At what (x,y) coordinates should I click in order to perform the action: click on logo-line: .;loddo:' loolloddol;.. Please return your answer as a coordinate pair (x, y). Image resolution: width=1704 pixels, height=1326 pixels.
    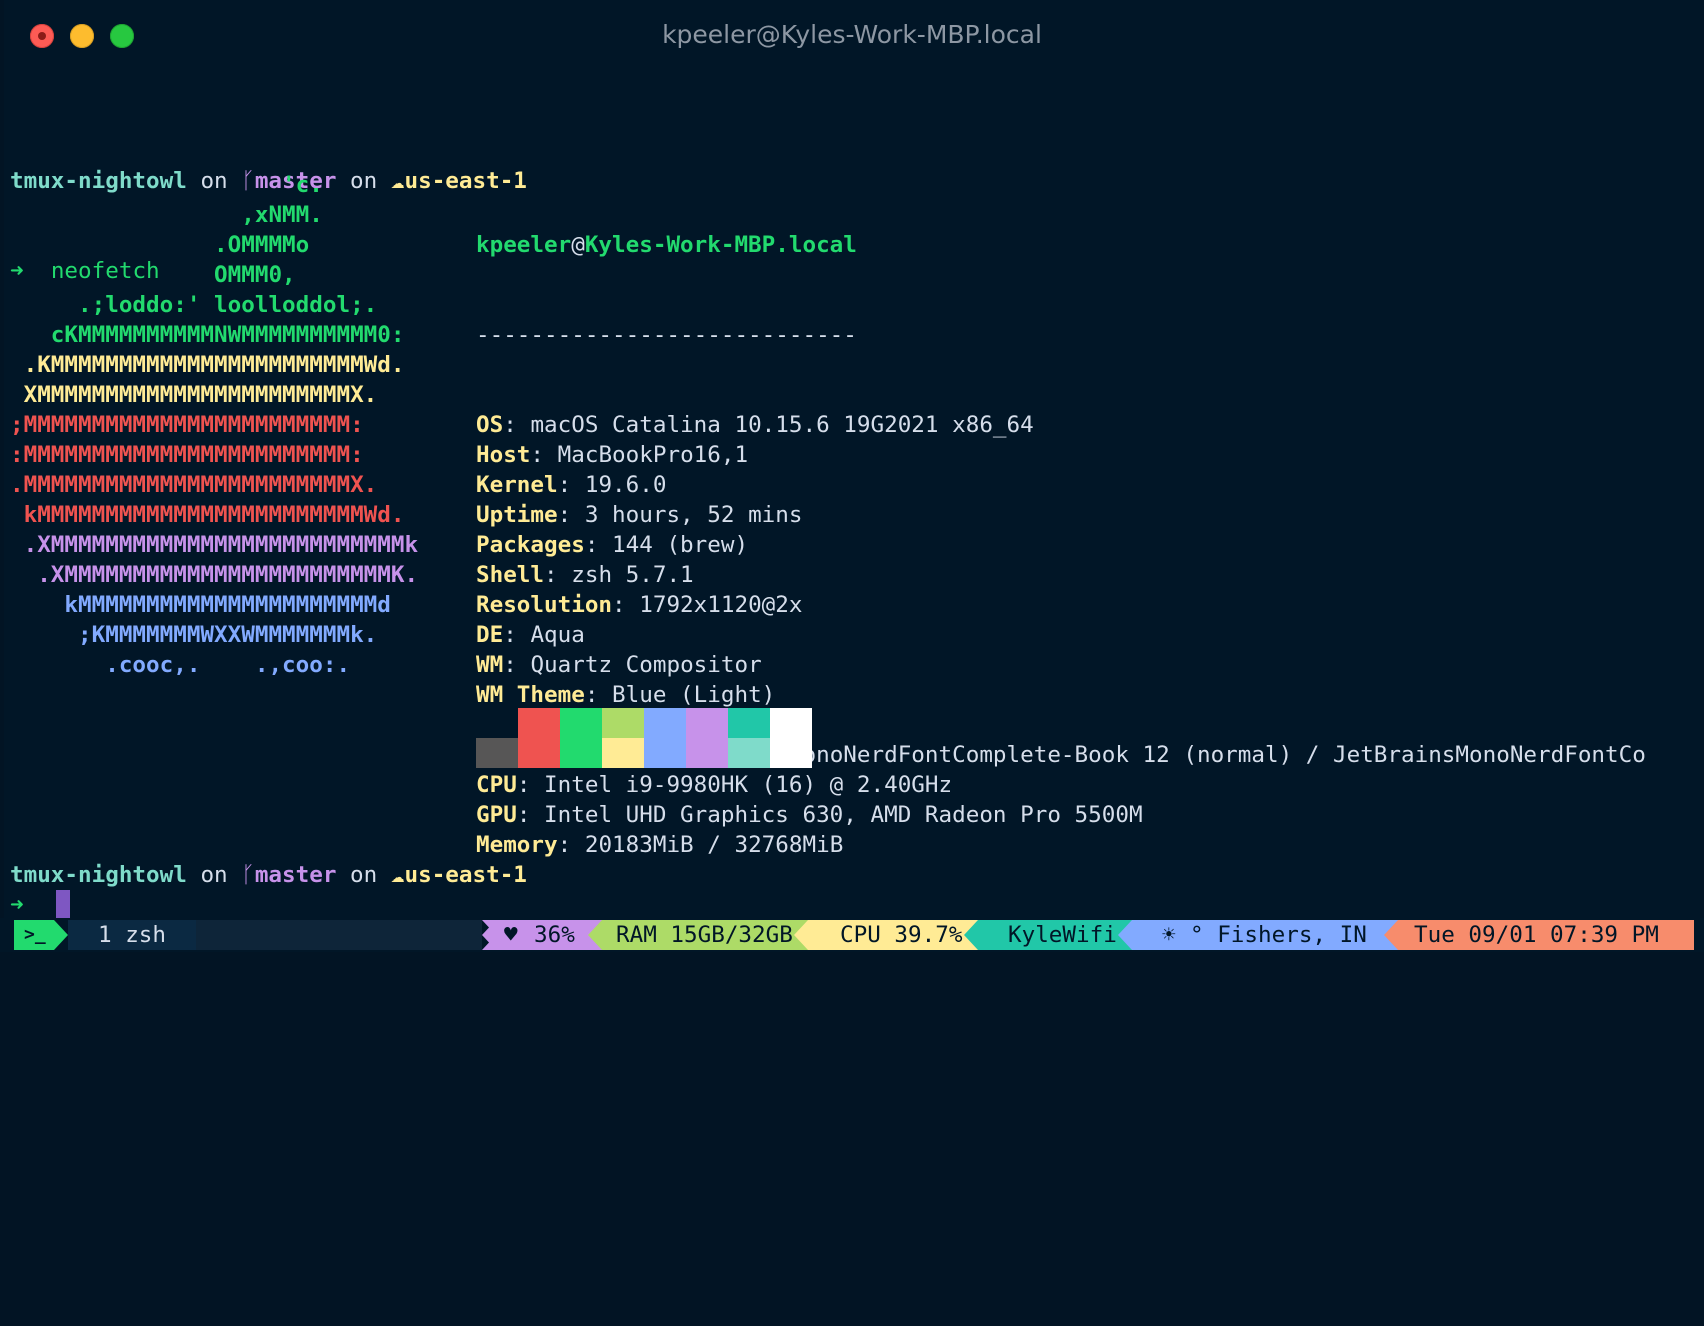
    Looking at the image, I should click on (194, 305).